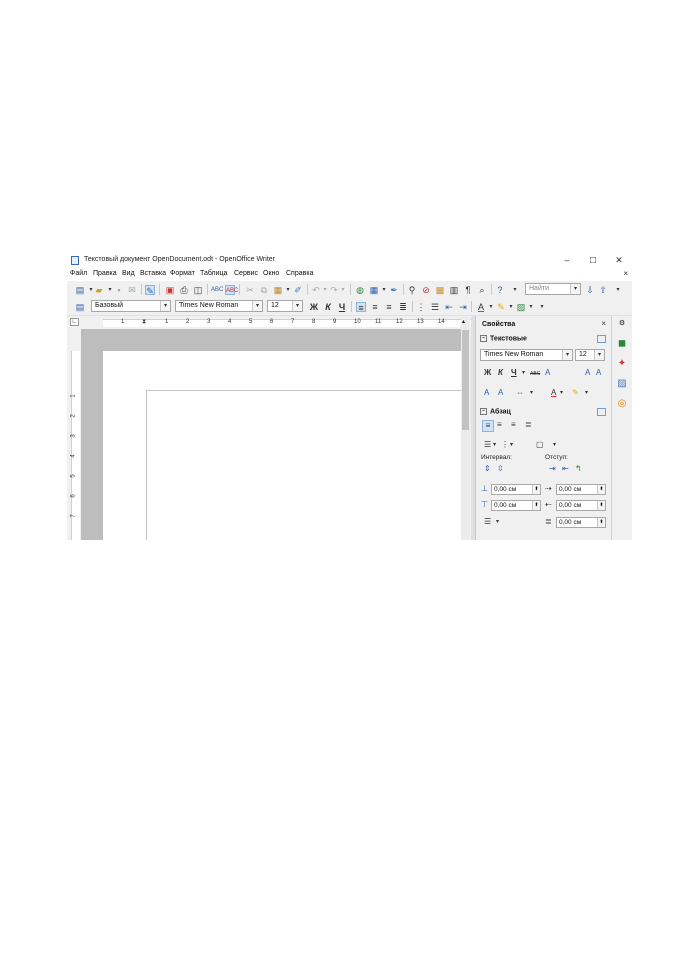 This screenshot has width=678, height=960. Describe the element at coordinates (282, 445) in the screenshot. I see `document-page` at that location.